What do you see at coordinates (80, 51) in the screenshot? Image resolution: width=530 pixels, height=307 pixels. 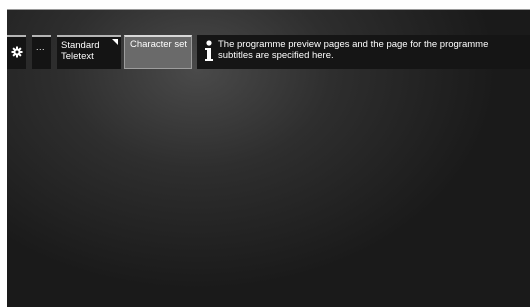 I see `standard-teletext-label: Standard Teletext` at bounding box center [80, 51].